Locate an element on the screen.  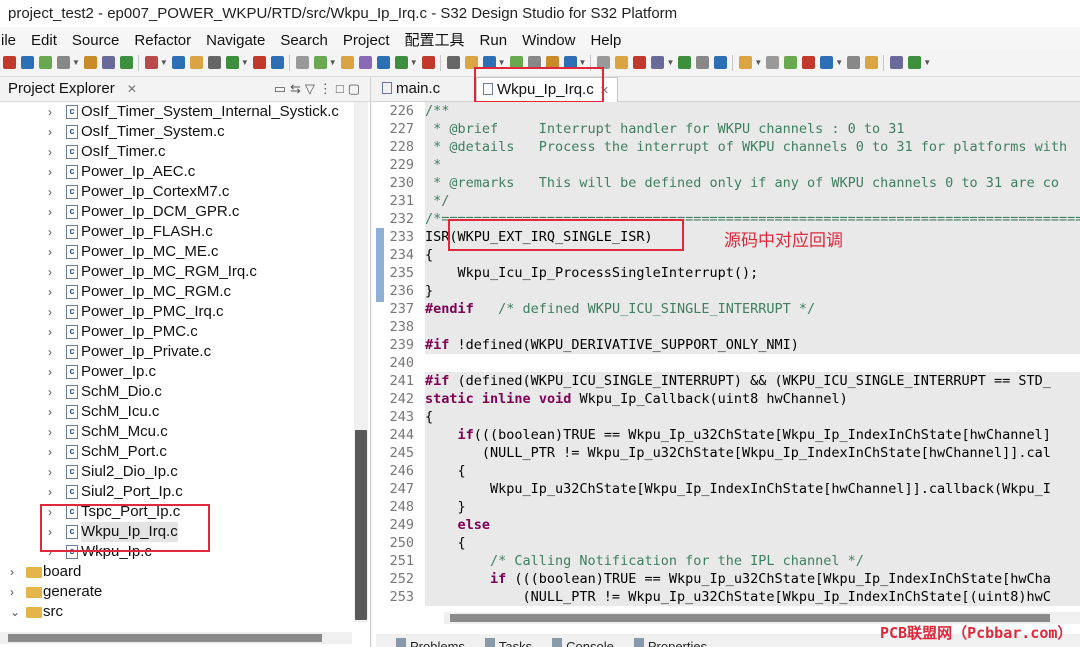
menu-item: ile is located at coordinates (12, 39).